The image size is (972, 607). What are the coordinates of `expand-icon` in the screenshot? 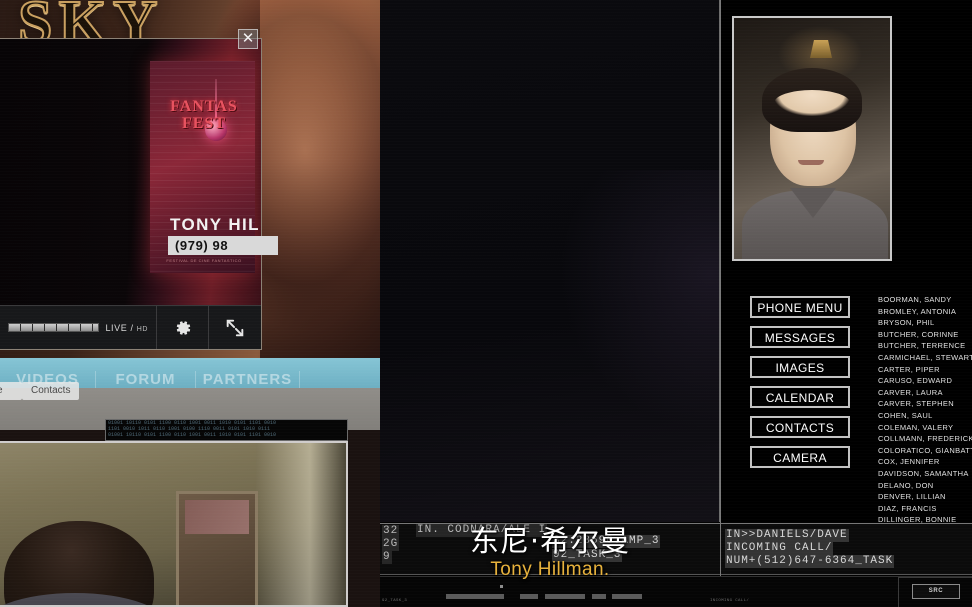 It's located at (235, 327).